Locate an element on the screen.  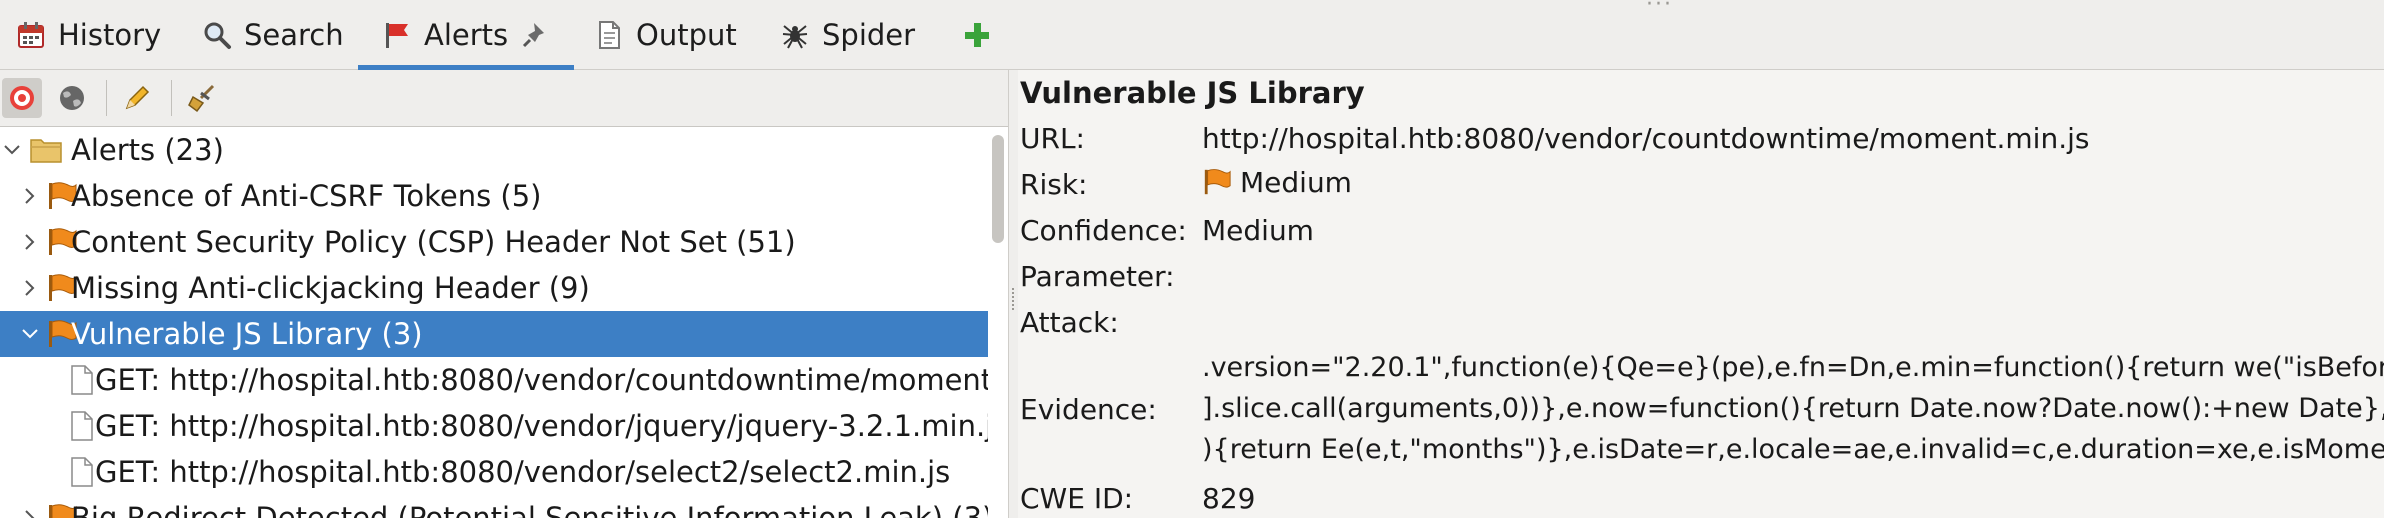
risk-value-container: Medium is located at coordinates (1277, 185).